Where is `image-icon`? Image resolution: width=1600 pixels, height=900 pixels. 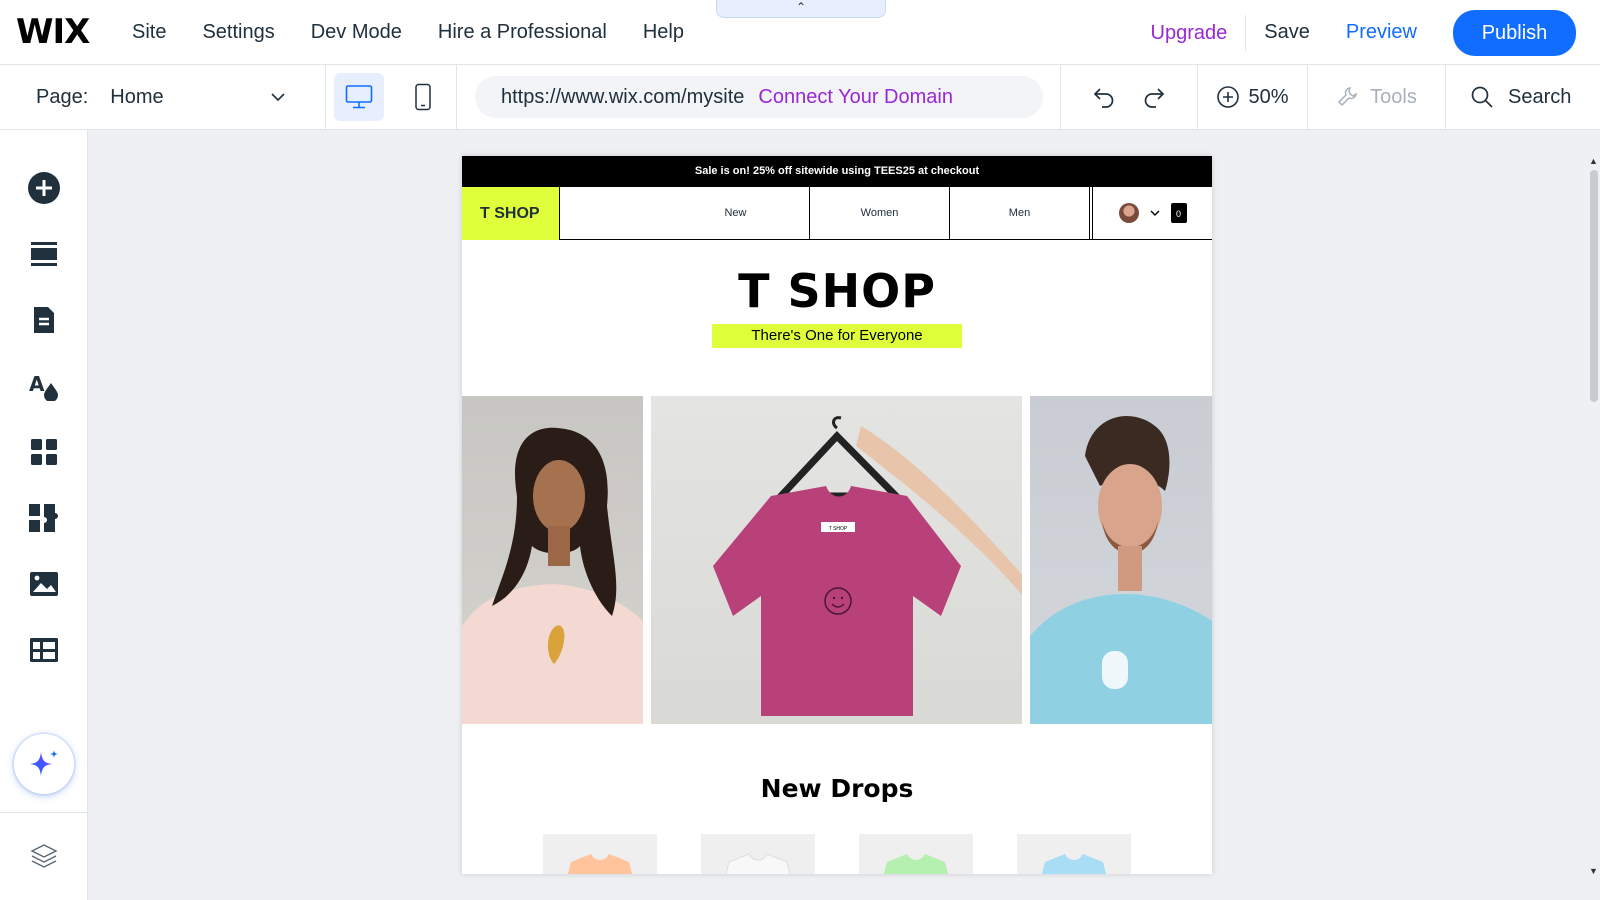 image-icon is located at coordinates (44, 584).